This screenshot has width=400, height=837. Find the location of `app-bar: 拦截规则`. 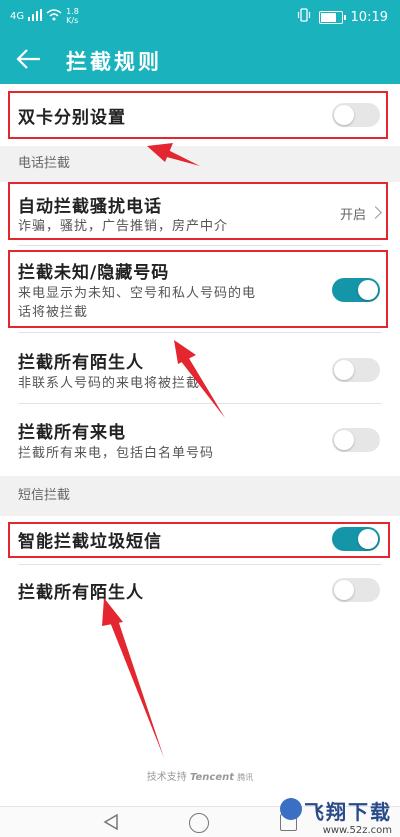

app-bar: 拦截规则 is located at coordinates (200, 59).